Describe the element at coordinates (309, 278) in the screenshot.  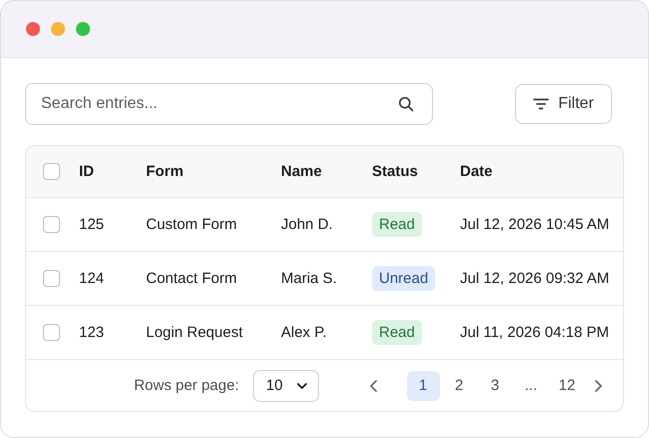
I see `table-cell-text: Maria S.` at that location.